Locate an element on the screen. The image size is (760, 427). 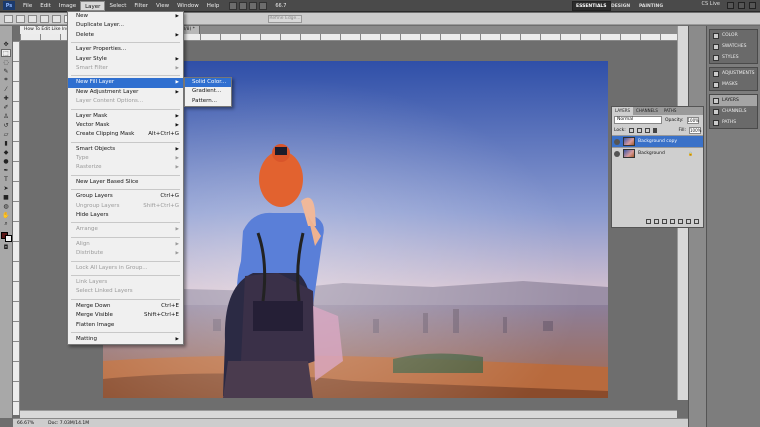
menu-item-new-adjustment-layer: New Adjustment Layer ▶ is located at coordinates (125, 92).